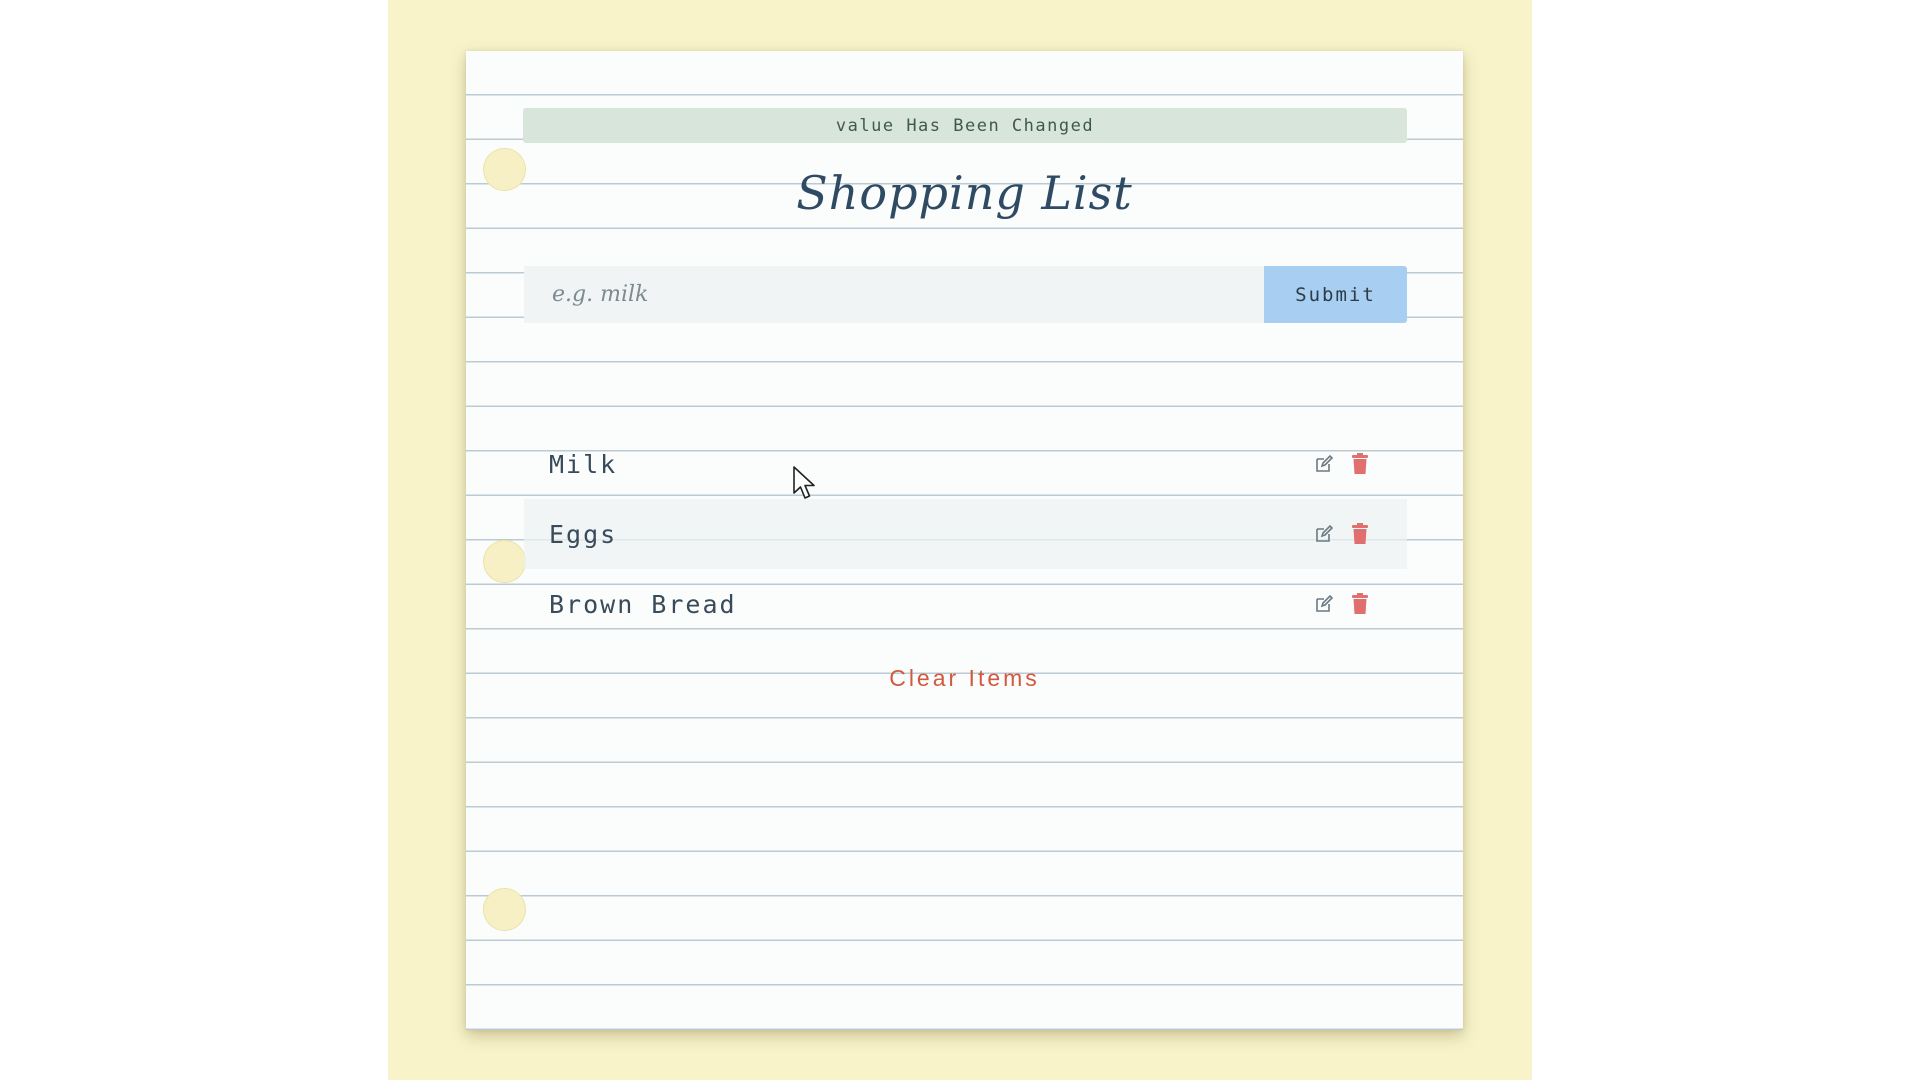  Describe the element at coordinates (965, 464) in the screenshot. I see `list-item: Milk` at that location.